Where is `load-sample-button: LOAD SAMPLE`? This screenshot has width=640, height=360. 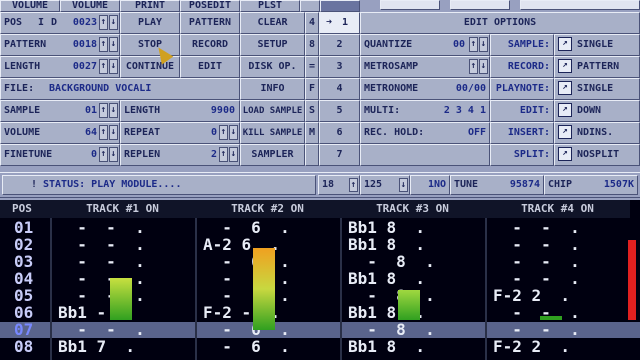
load-sample-button: LOAD SAMPLE is located at coordinates (272, 111).